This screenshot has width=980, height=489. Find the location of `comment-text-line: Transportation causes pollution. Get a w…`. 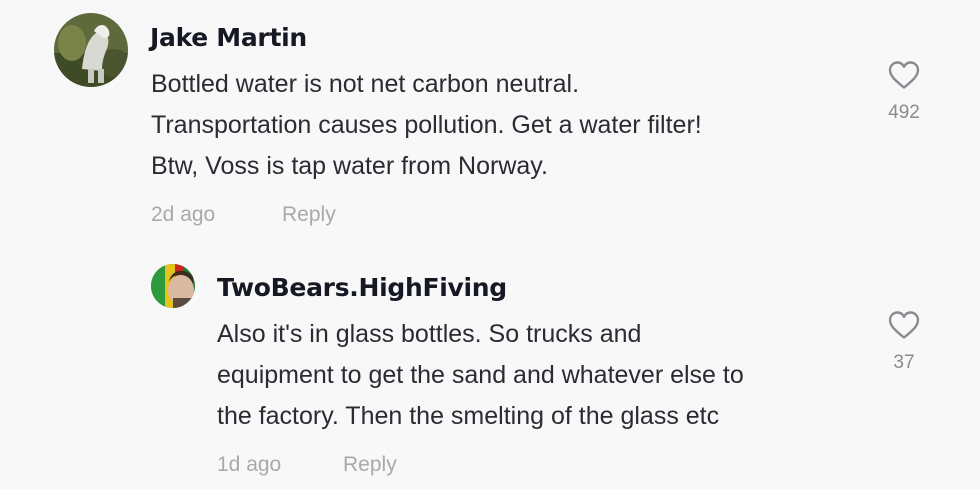

comment-text-line: Transportation causes pollution. Get a w… is located at coordinates (426, 125).